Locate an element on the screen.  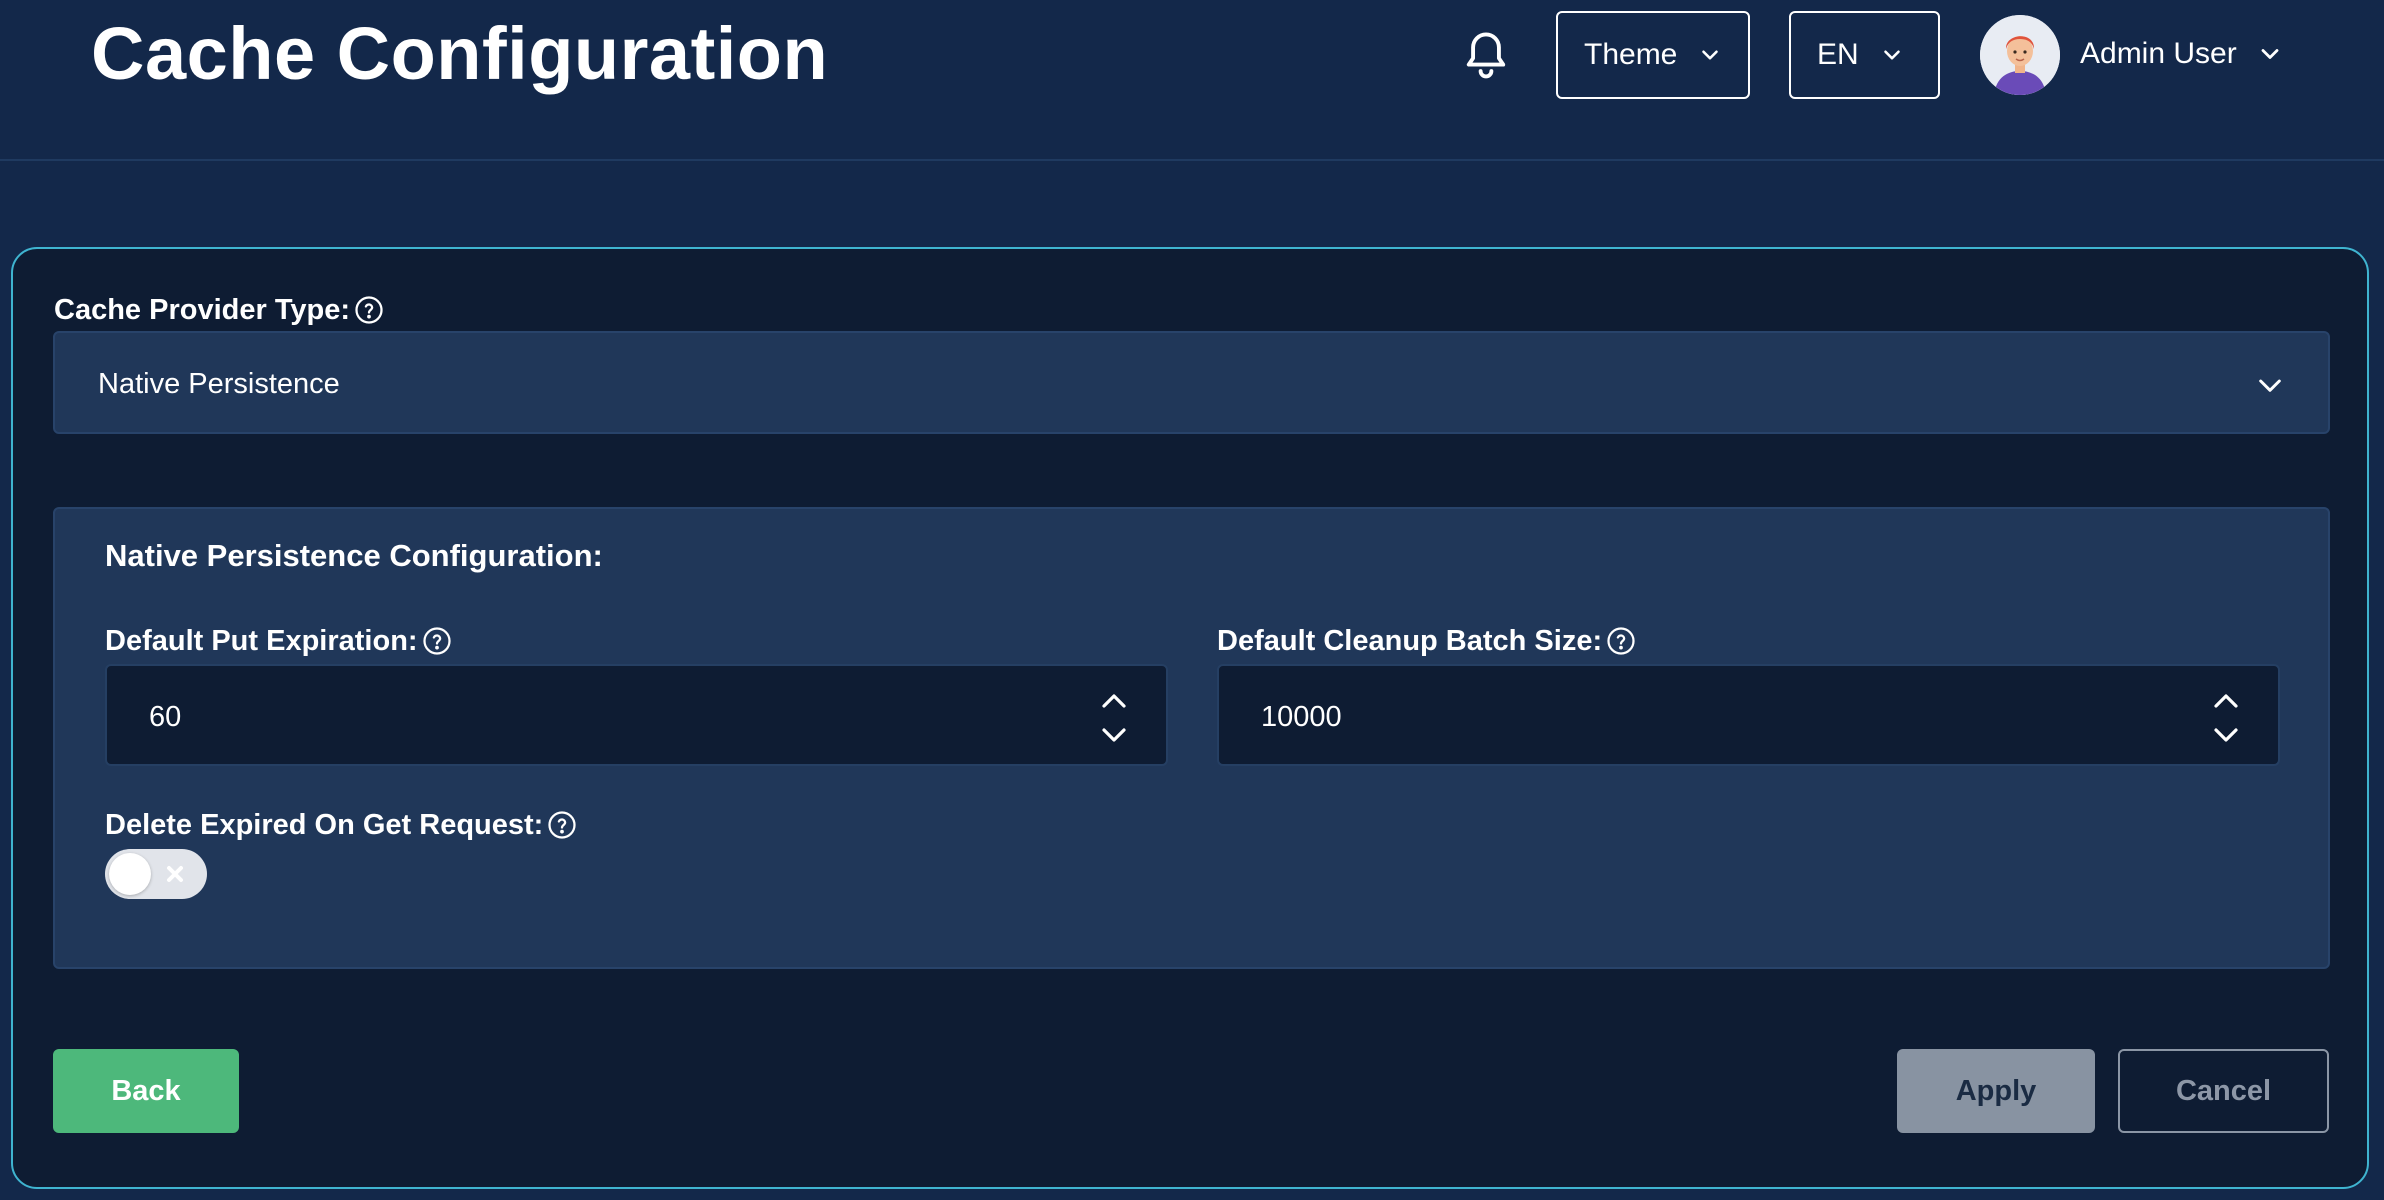
avatar is located at coordinates (2020, 55).